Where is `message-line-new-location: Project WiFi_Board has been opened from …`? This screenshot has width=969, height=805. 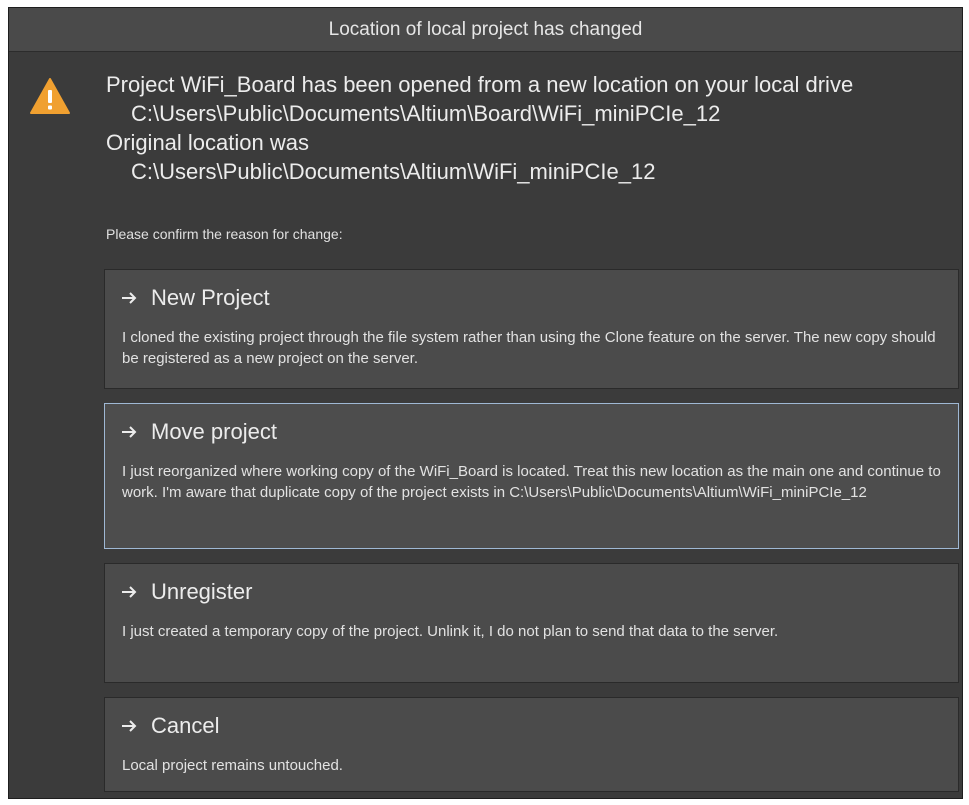 message-line-new-location: Project WiFi_Board has been opened from … is located at coordinates (480, 84).